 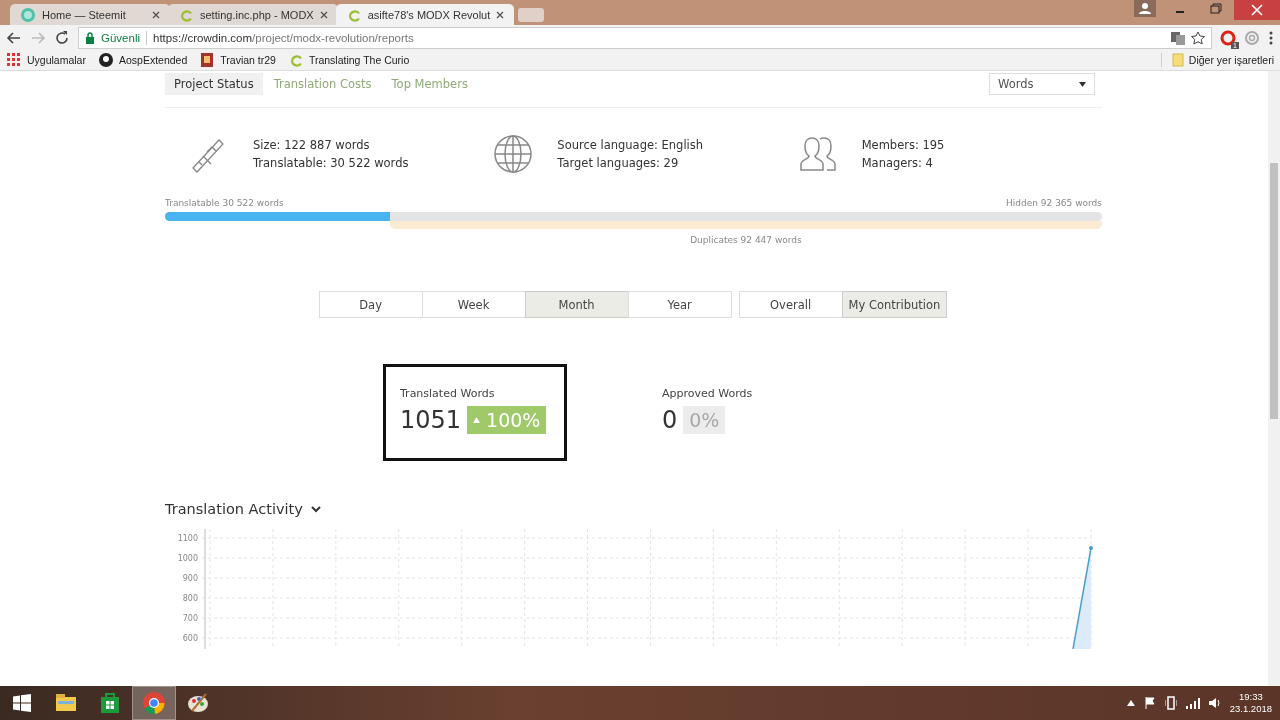 What do you see at coordinates (425, 14) in the screenshot?
I see `browser-tab: asifte78's MODX Revolut` at bounding box center [425, 14].